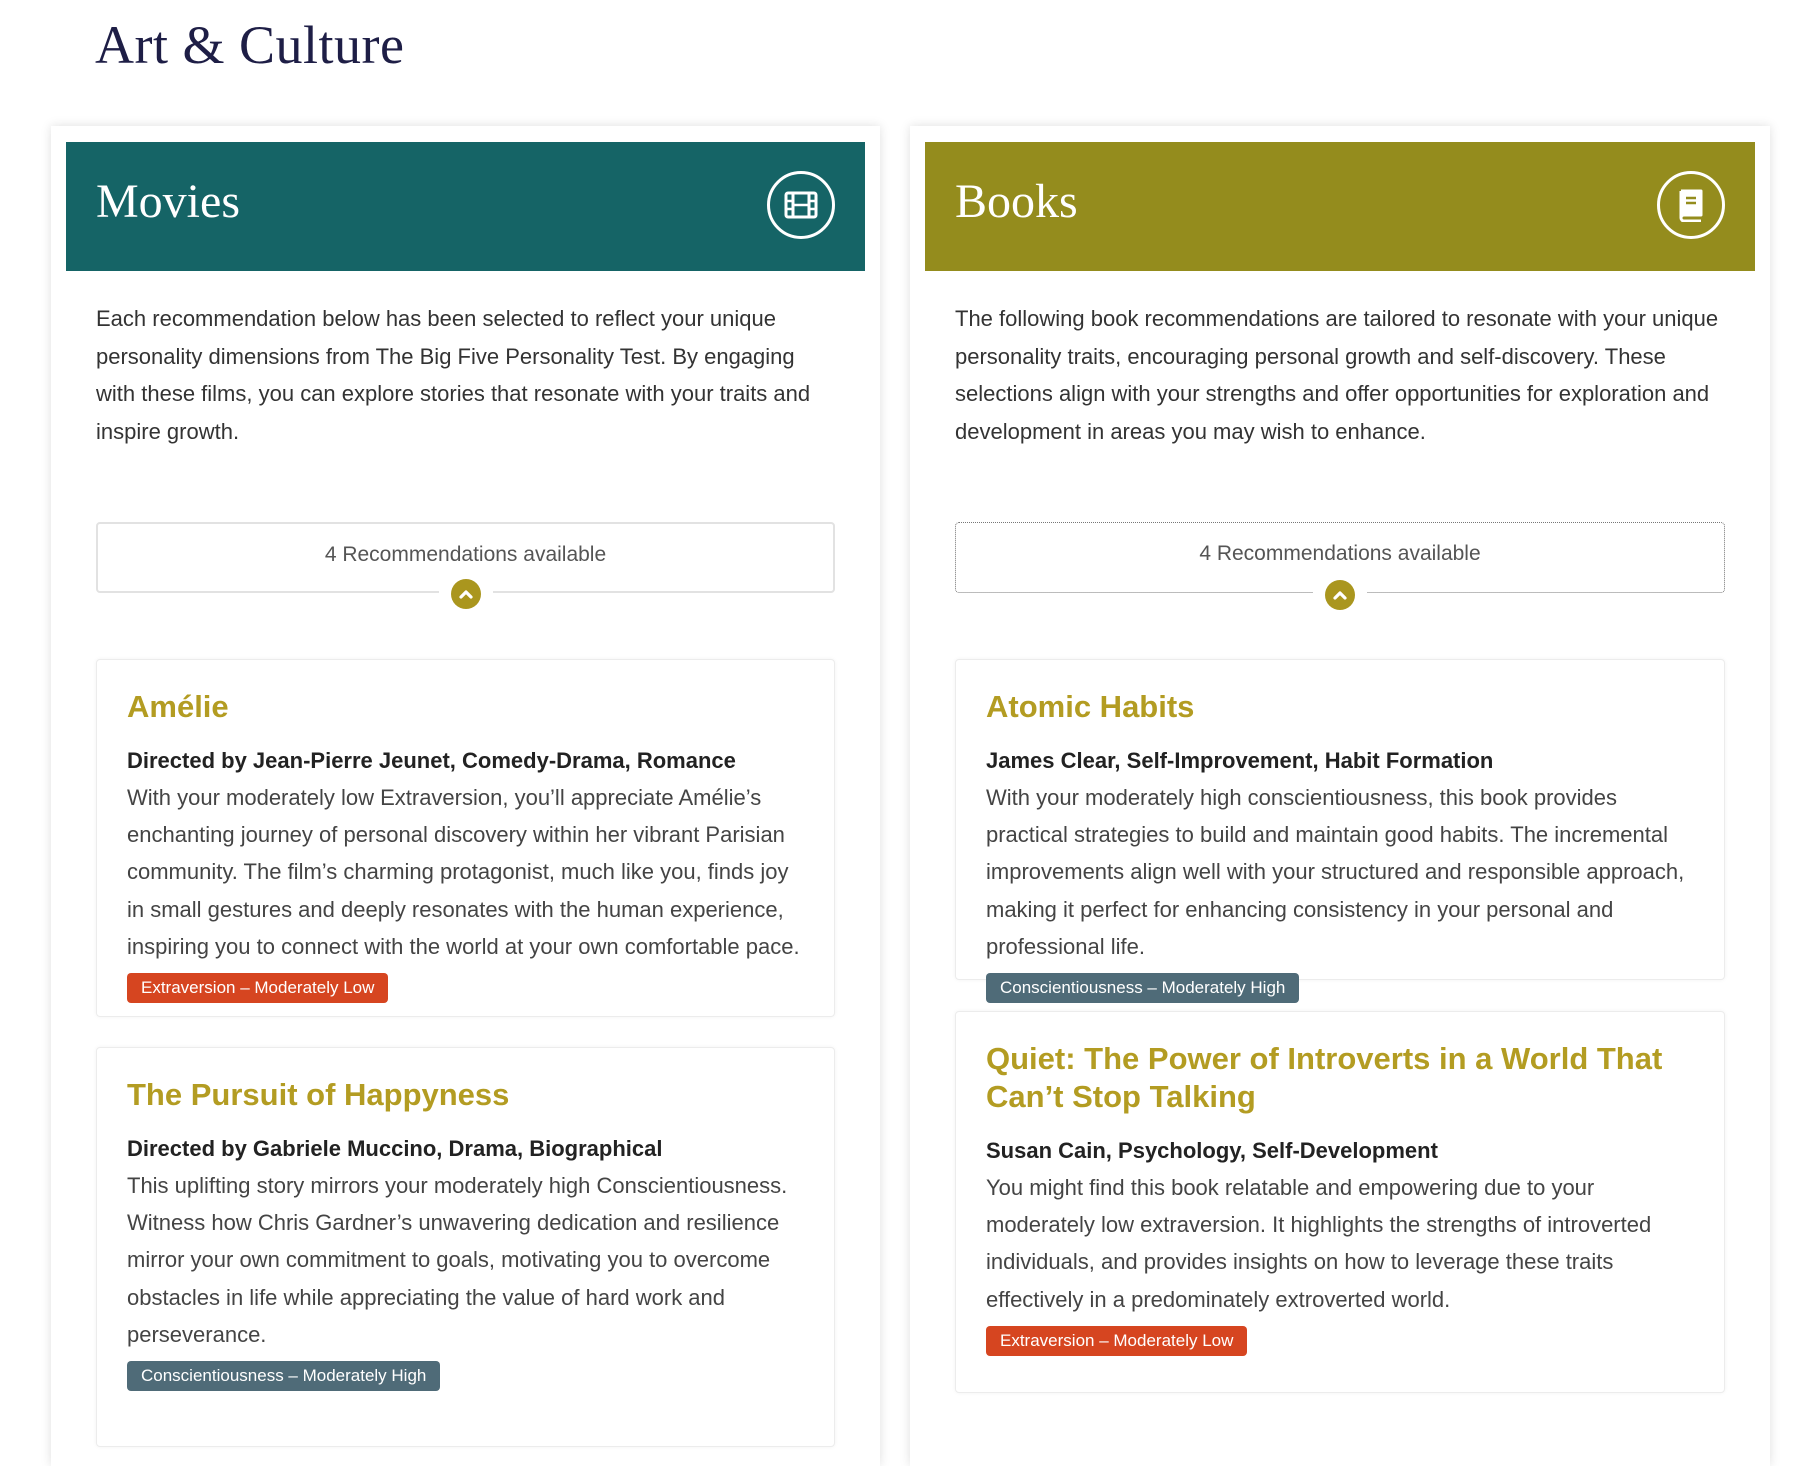 The height and width of the screenshot is (1466, 1816). Describe the element at coordinates (250, 45) in the screenshot. I see `page-title: Art & Culture` at that location.